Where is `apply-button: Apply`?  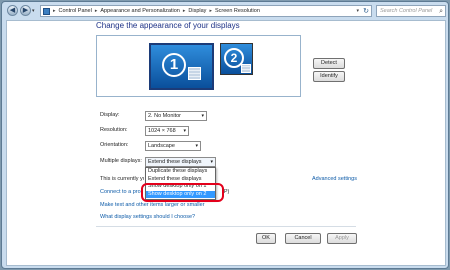 apply-button: Apply is located at coordinates (342, 238).